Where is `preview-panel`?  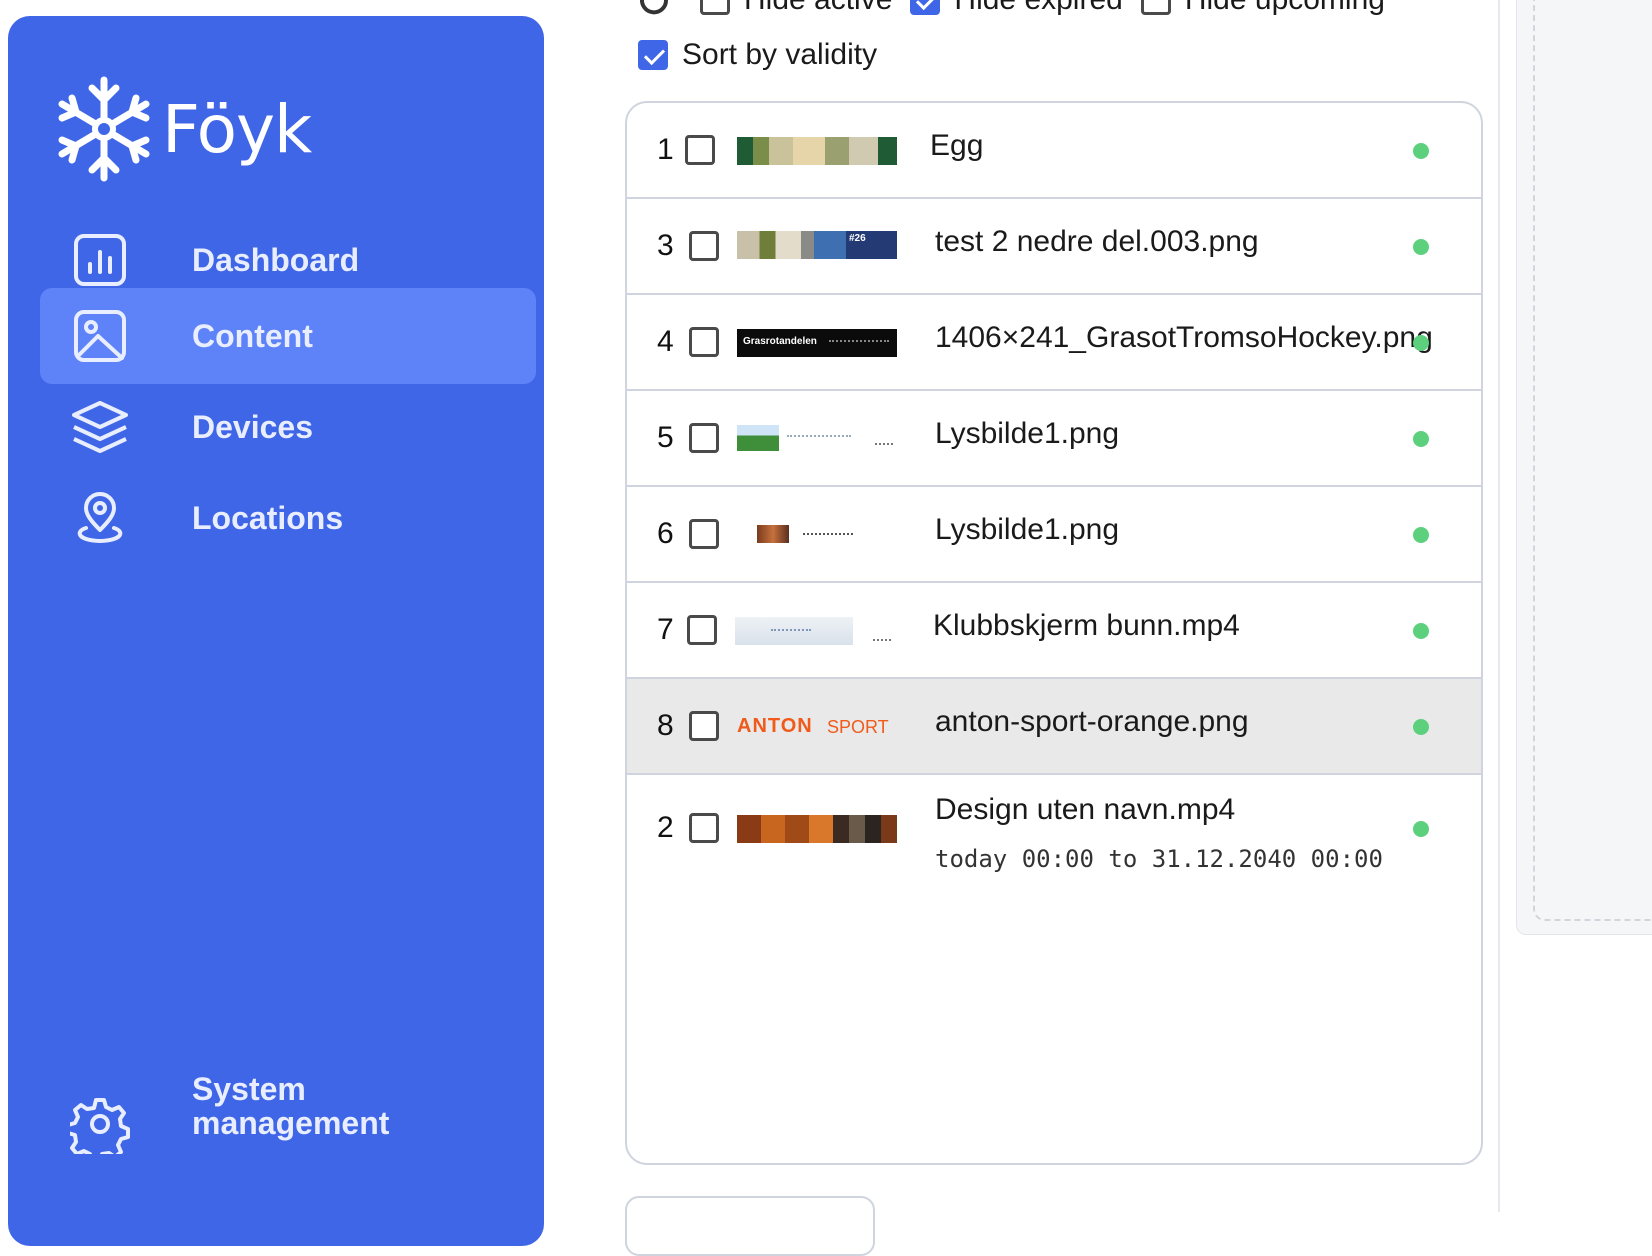 preview-panel is located at coordinates (1584, 467).